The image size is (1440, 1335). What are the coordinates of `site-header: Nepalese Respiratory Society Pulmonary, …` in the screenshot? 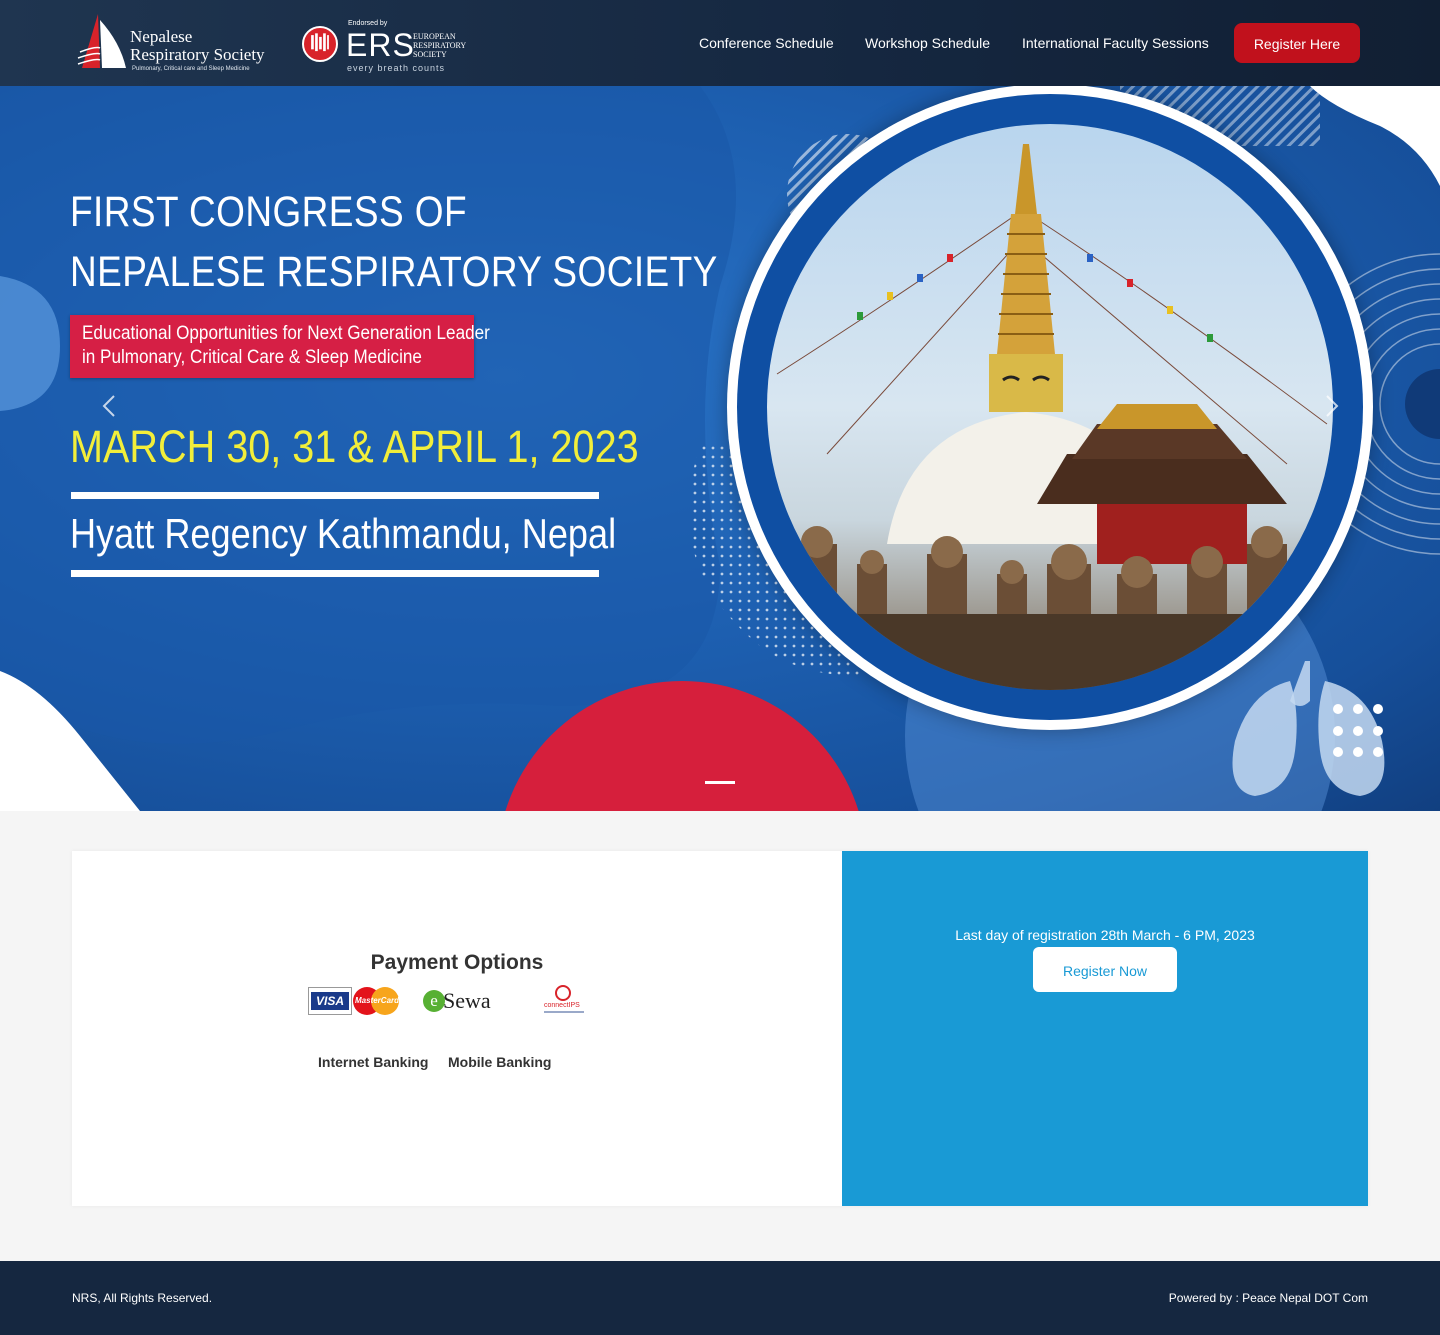 It's located at (720, 43).